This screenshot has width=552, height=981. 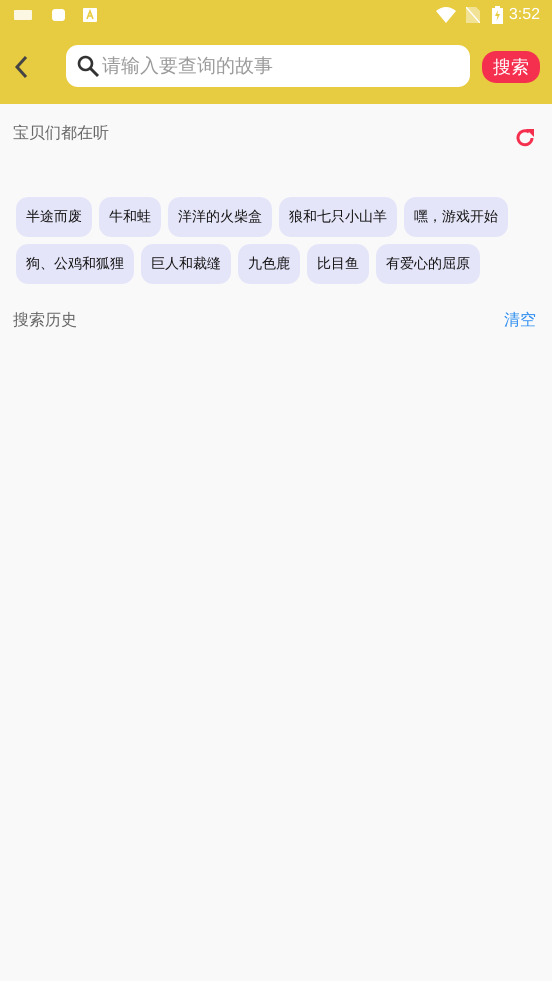 I want to click on story-tag: 洋洋的火柴盒, so click(x=220, y=217).